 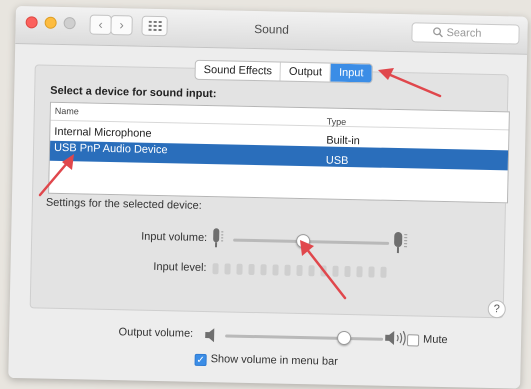 I want to click on device-name: USB PnP Audio Device, so click(x=110, y=149).